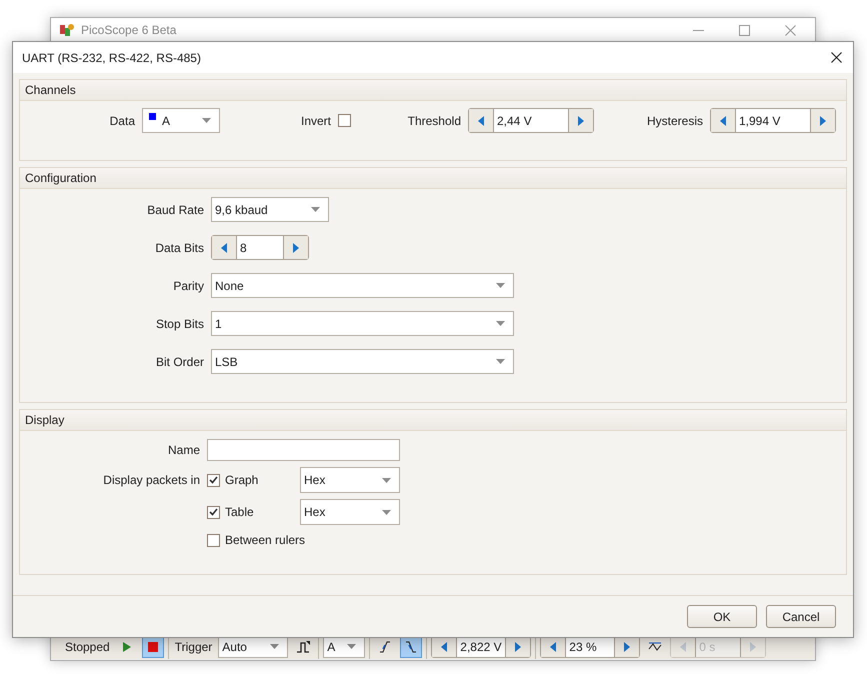 The width and height of the screenshot is (867, 679). What do you see at coordinates (128, 30) in the screenshot?
I see `window-title: PicoScope 6 Beta` at bounding box center [128, 30].